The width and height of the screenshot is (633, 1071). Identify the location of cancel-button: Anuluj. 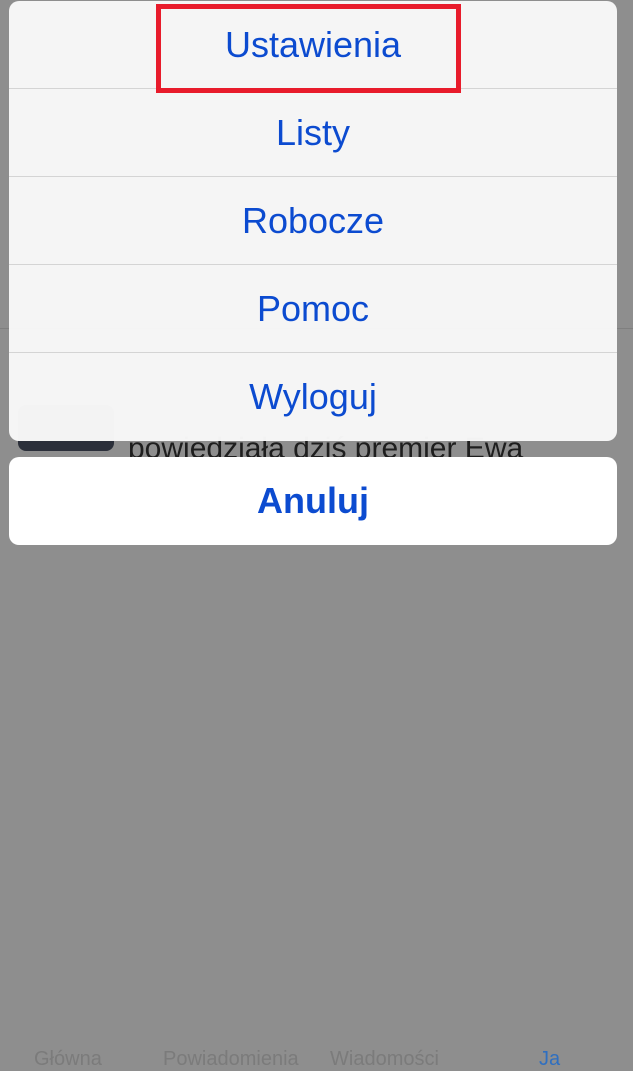
(313, 501).